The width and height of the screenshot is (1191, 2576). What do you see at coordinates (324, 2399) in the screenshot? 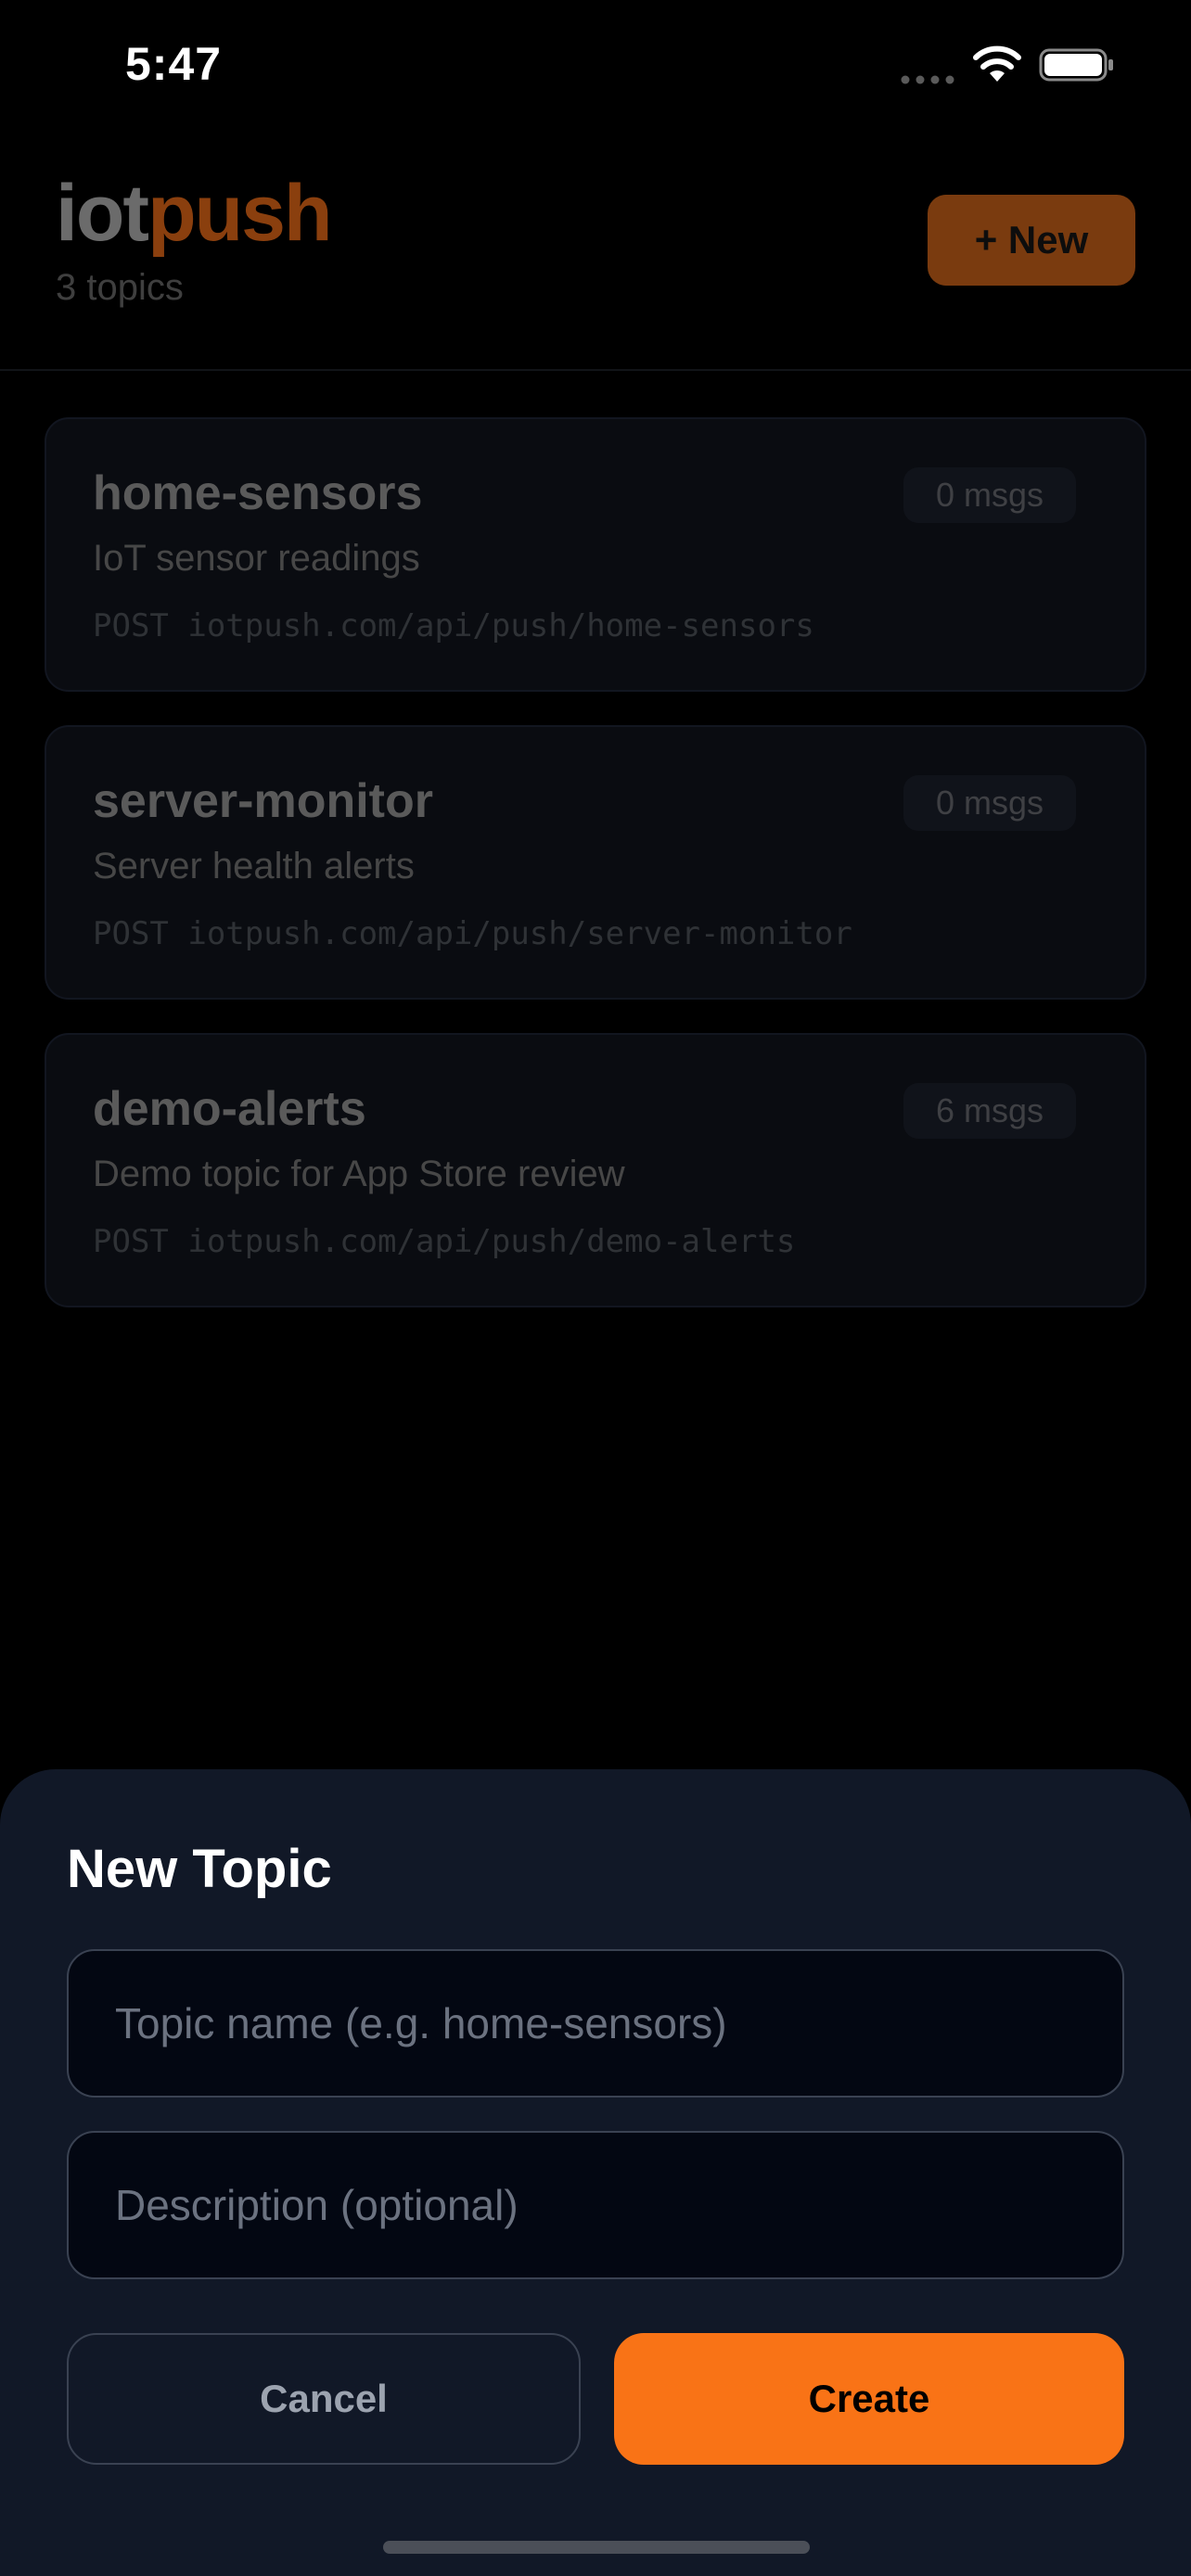
I see `cancel-button: Cancel` at bounding box center [324, 2399].